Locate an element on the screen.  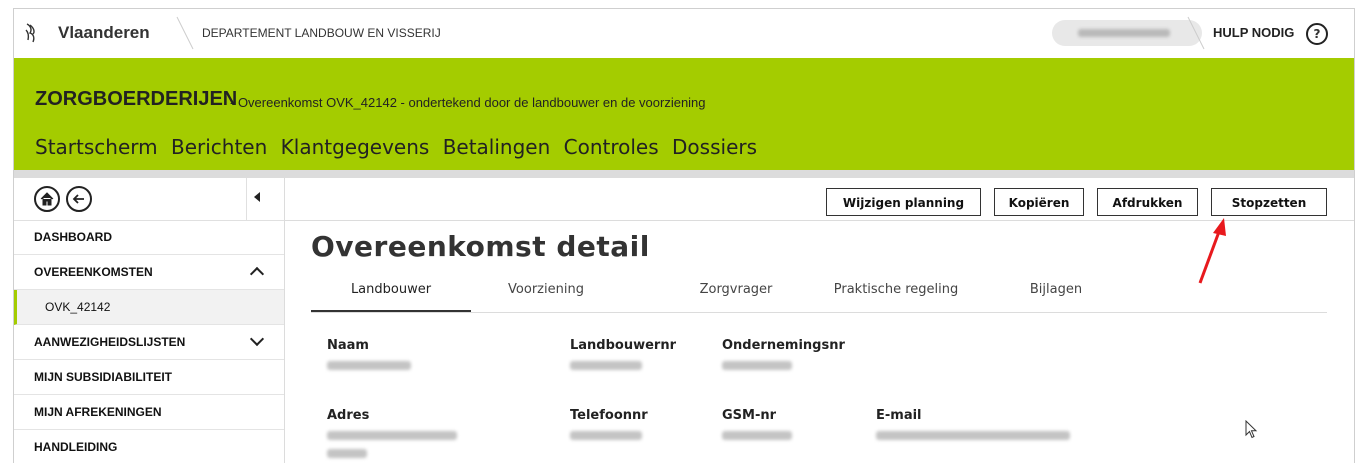
label-naam: Naam is located at coordinates (348, 345).